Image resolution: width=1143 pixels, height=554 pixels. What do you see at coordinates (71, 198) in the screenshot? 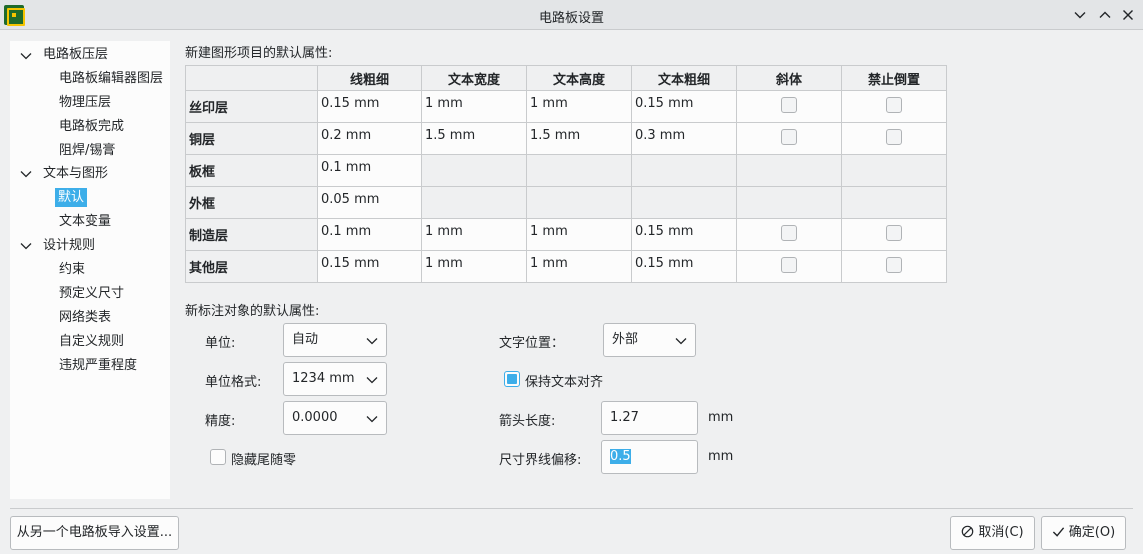
I see `tree-item-defaults: 默认` at bounding box center [71, 198].